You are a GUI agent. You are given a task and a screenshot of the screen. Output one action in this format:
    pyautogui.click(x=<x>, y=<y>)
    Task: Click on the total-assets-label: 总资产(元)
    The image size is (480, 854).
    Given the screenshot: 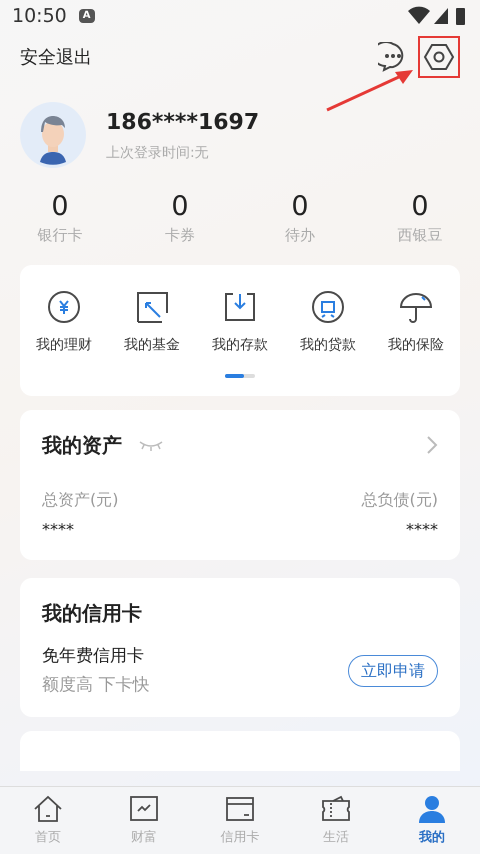 What is the action you would take?
    pyautogui.click(x=80, y=499)
    